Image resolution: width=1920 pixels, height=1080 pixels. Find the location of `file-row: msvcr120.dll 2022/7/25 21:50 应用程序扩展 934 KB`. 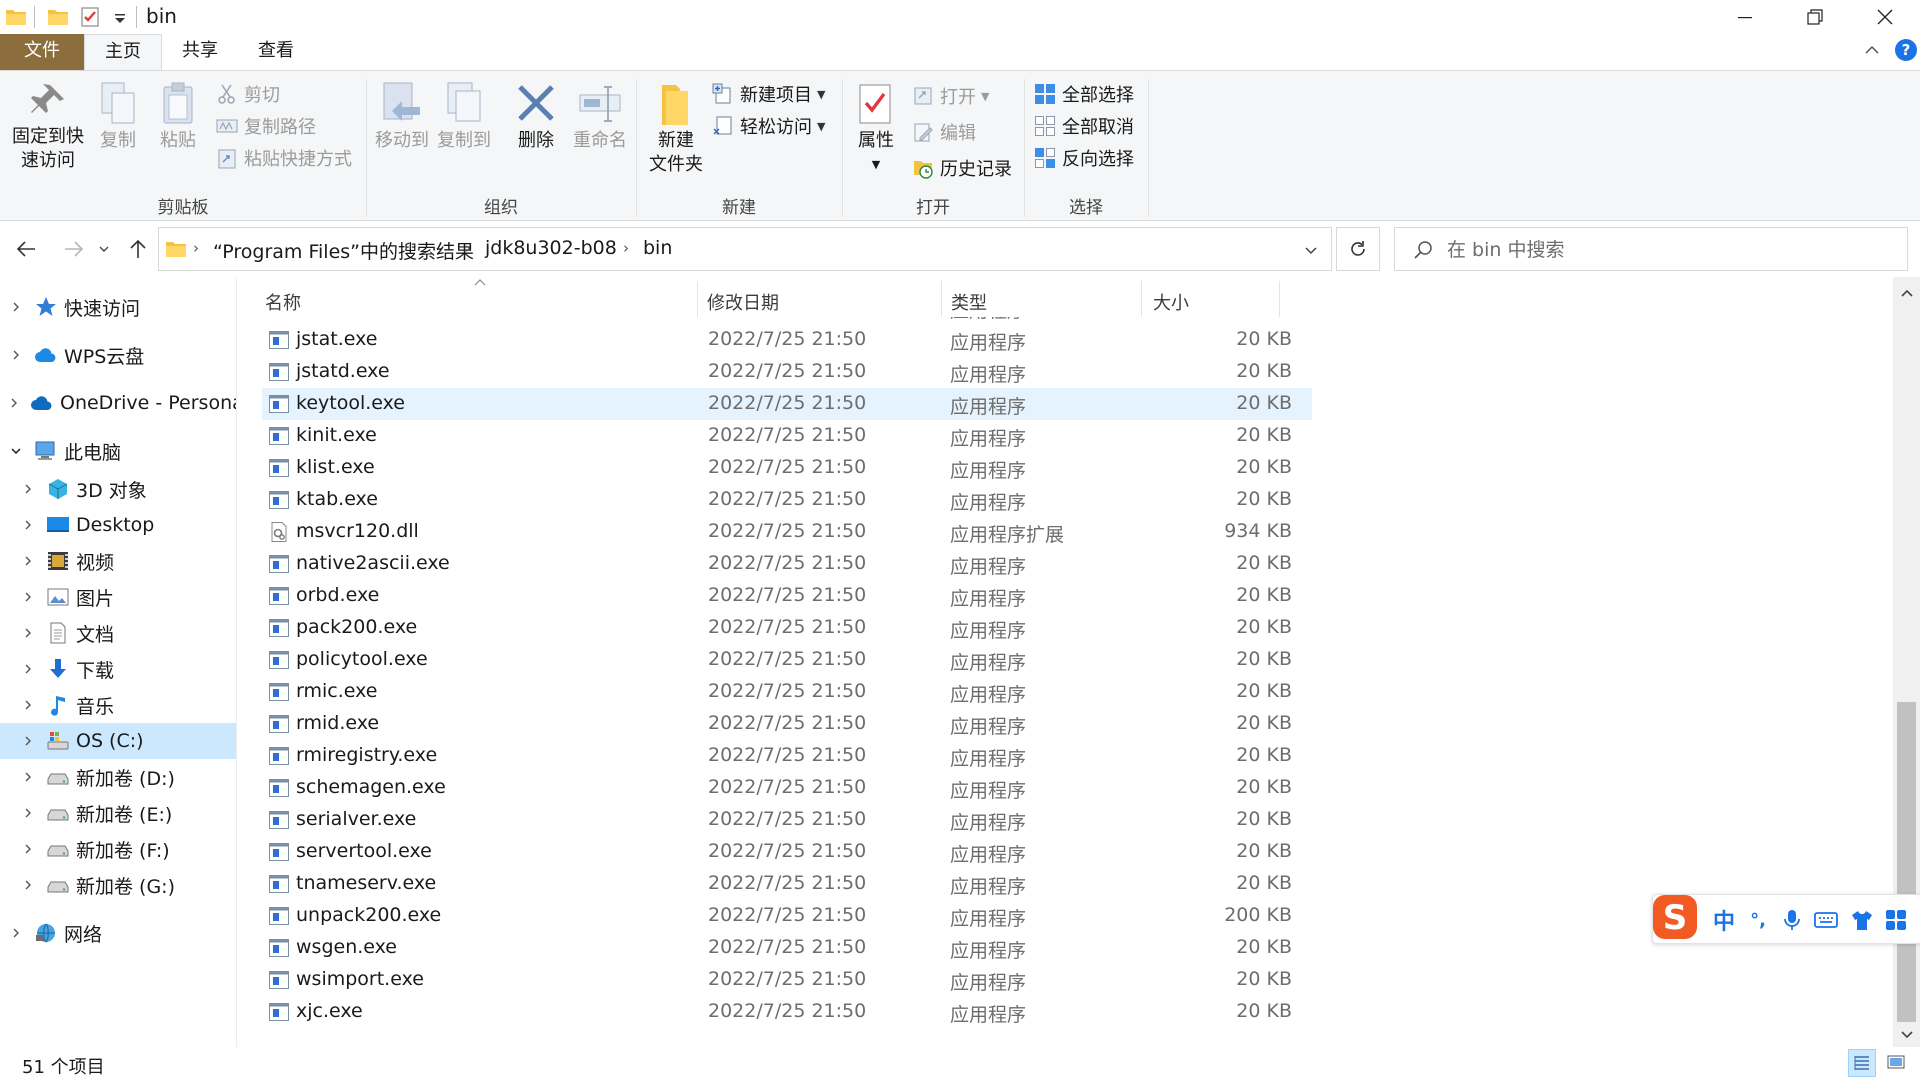

file-row: msvcr120.dll 2022/7/25 21:50 应用程序扩展 934 KB is located at coordinates (787, 532).